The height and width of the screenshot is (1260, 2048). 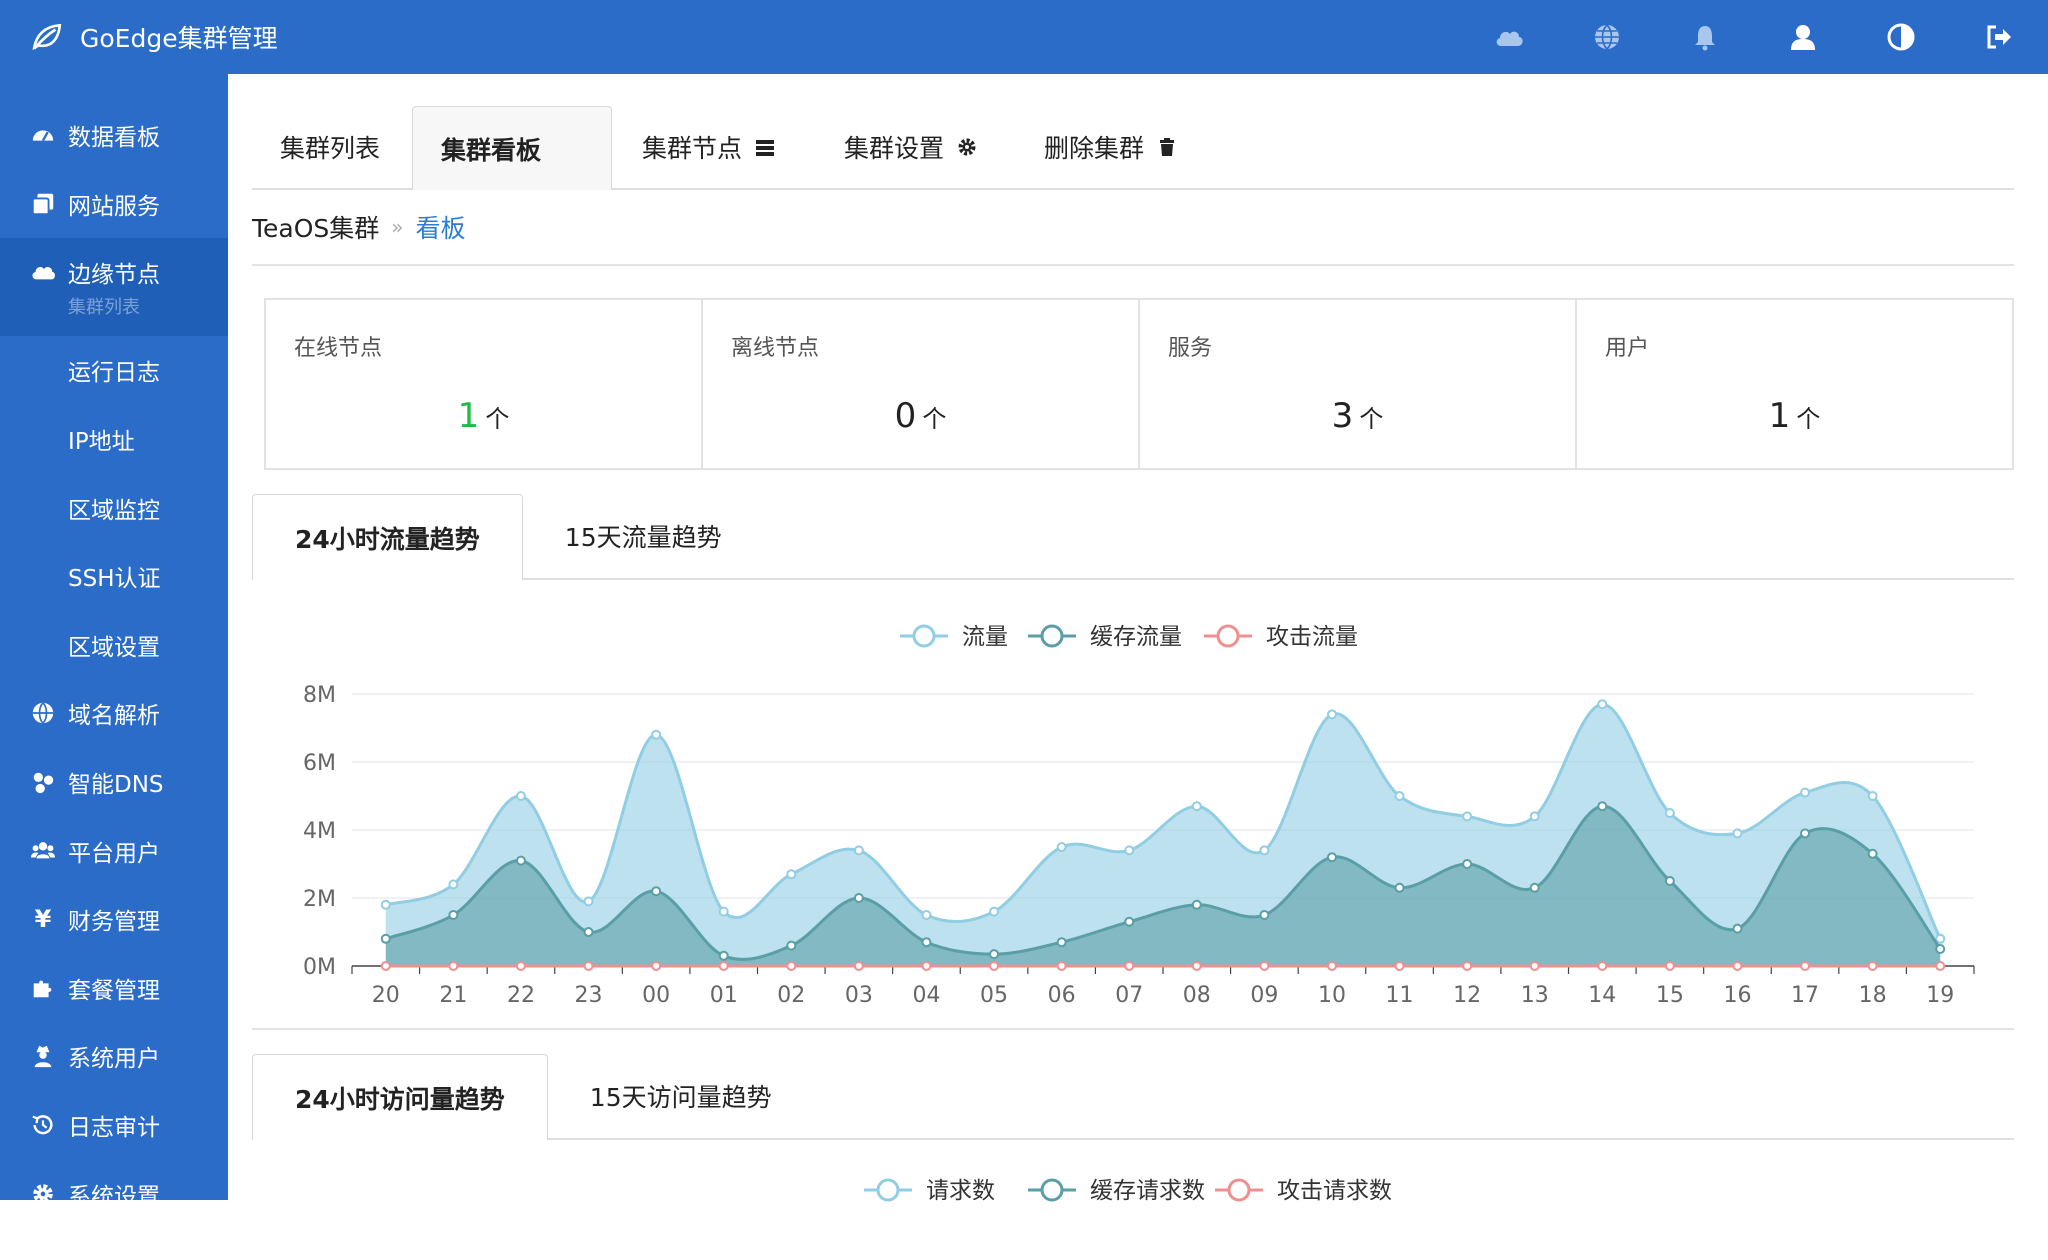 I want to click on sidebar-sub-run-logs: 运行日志, so click(x=114, y=370).